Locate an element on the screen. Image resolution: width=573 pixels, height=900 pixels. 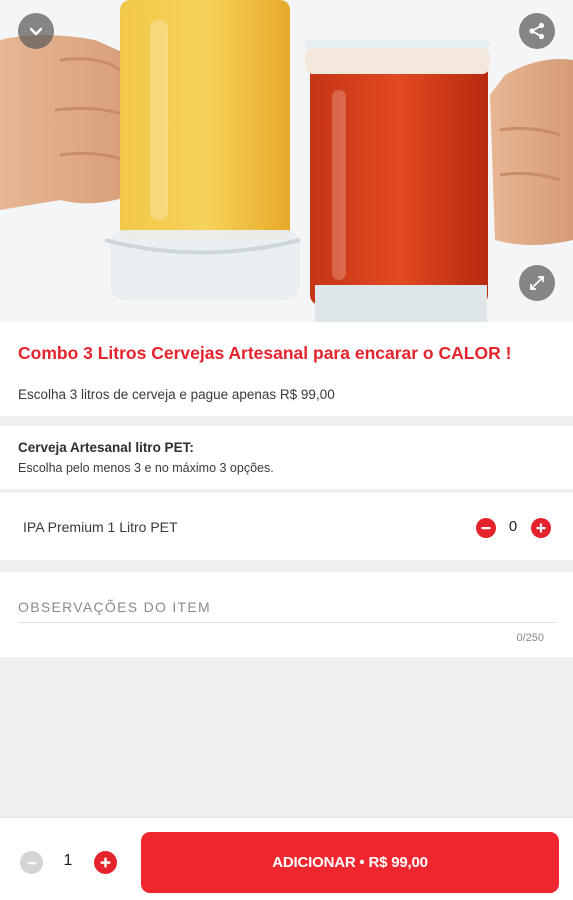
item-quantity: 1 is located at coordinates (68, 860).